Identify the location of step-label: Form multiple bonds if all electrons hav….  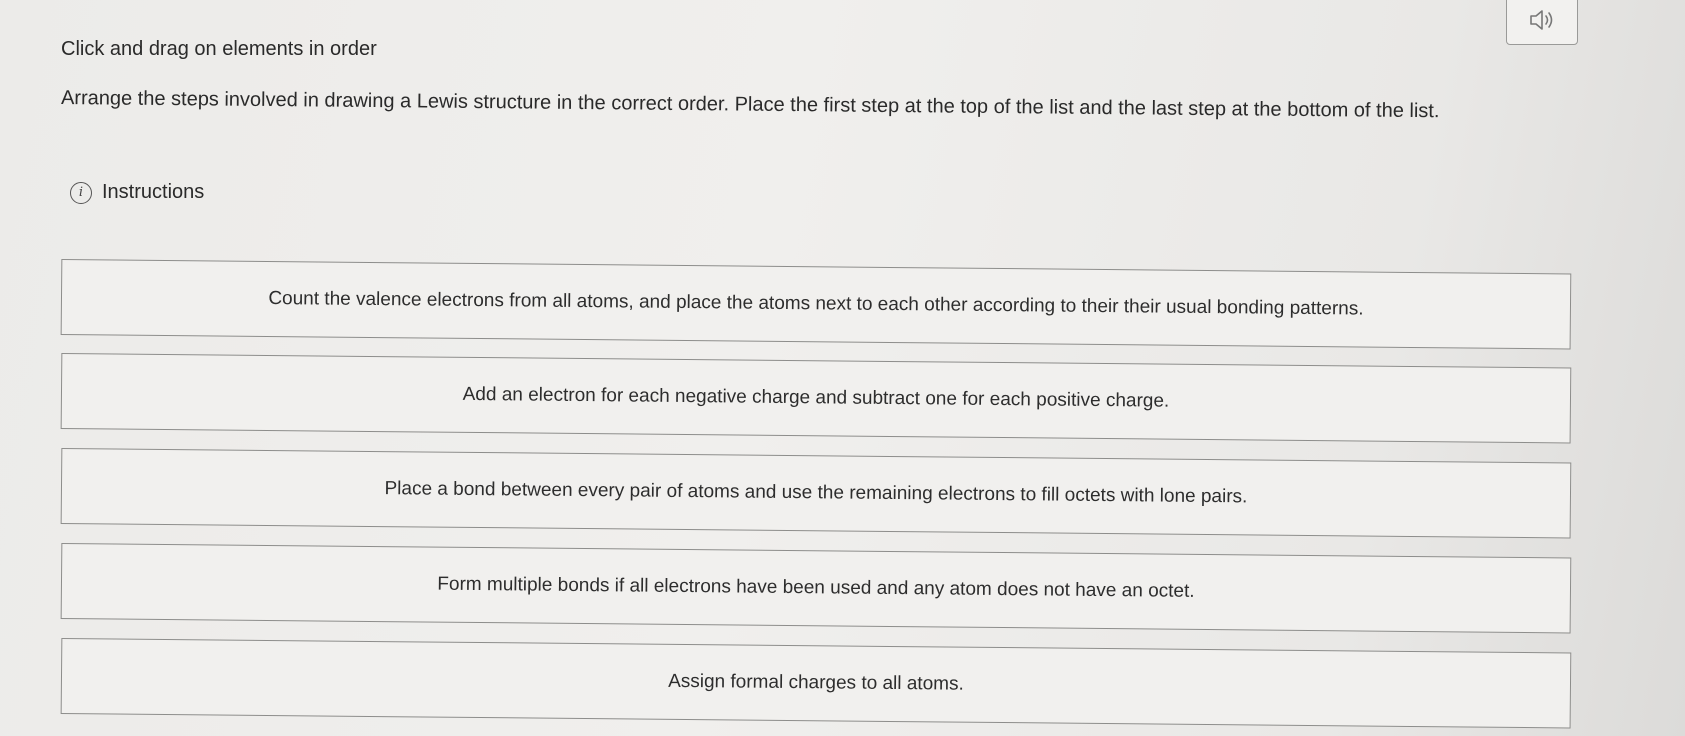
(816, 587).